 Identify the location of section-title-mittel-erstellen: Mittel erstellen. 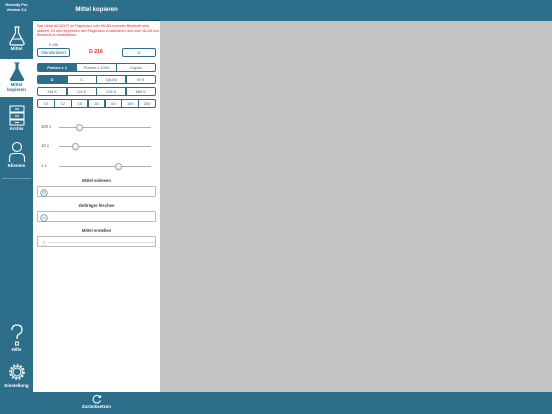
(96, 230).